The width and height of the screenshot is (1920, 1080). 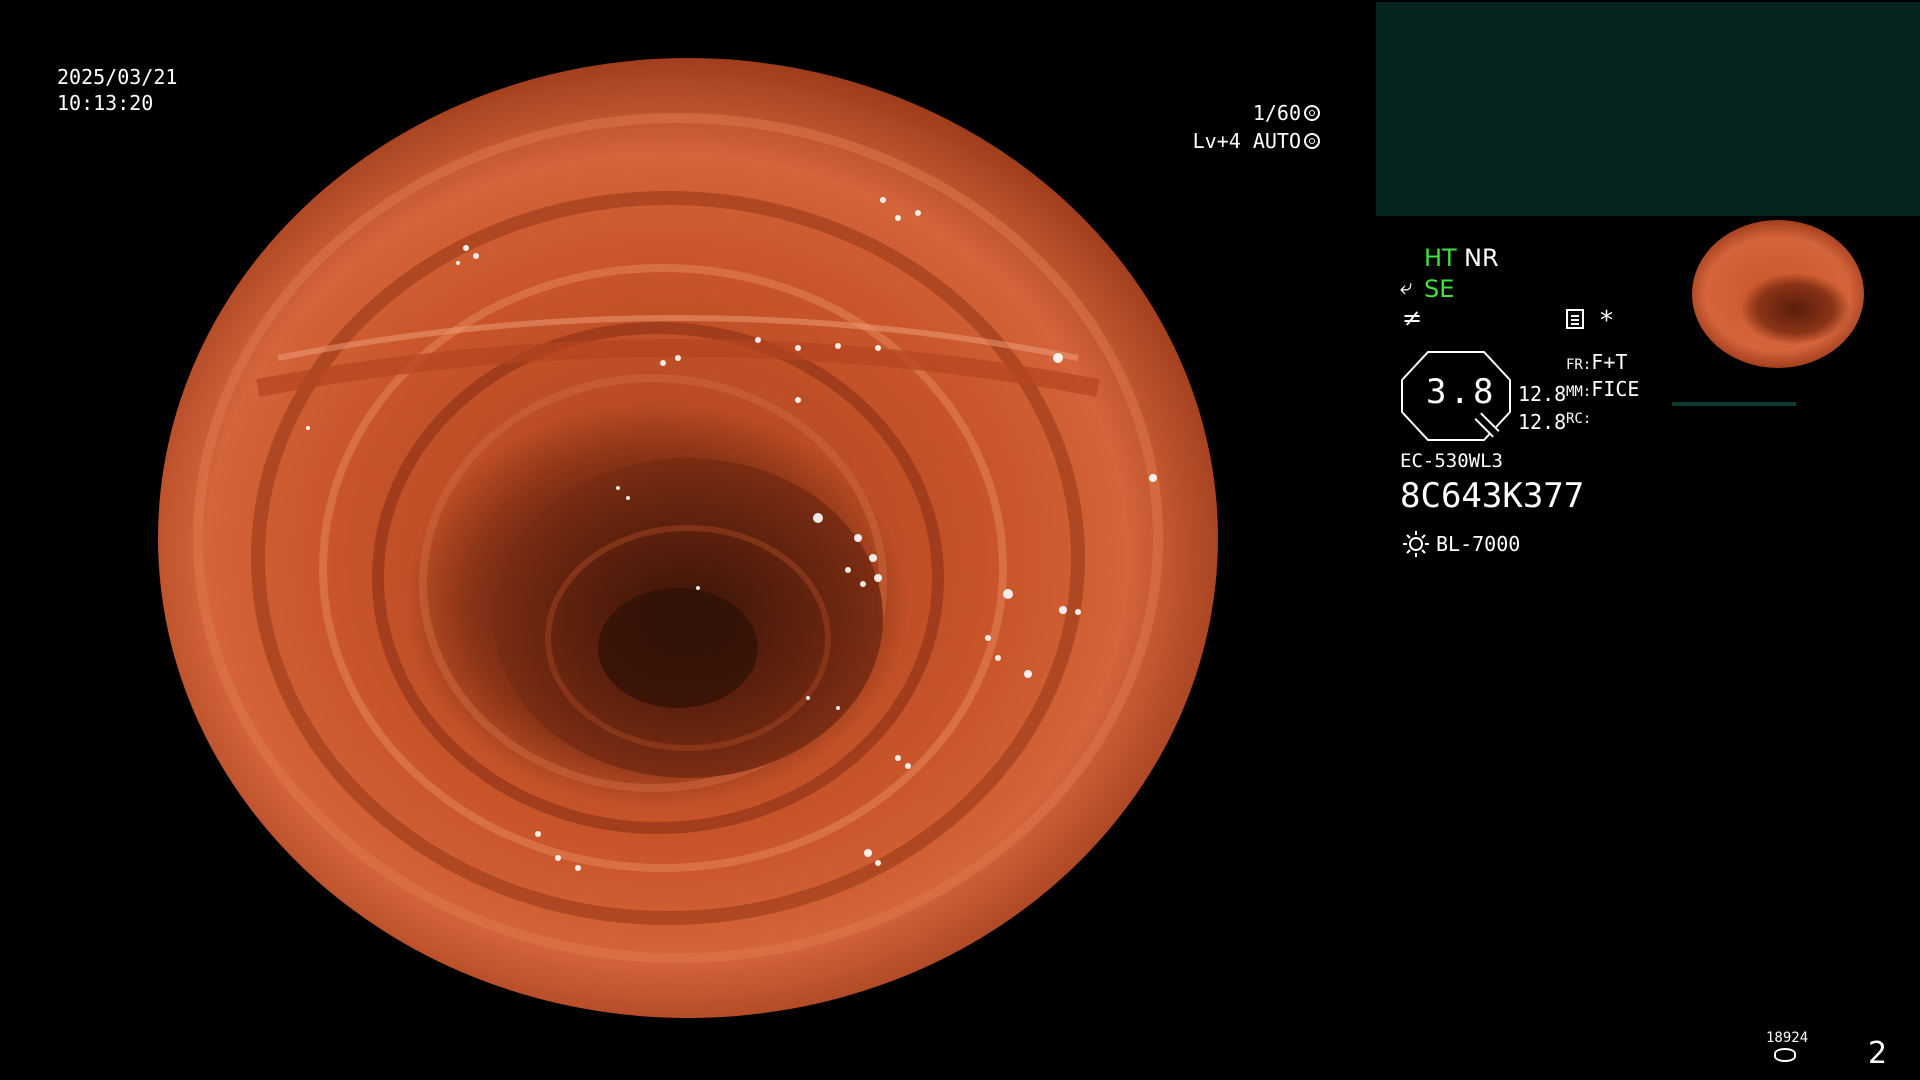 I want to click on se-indicator: SE, so click(x=1439, y=289).